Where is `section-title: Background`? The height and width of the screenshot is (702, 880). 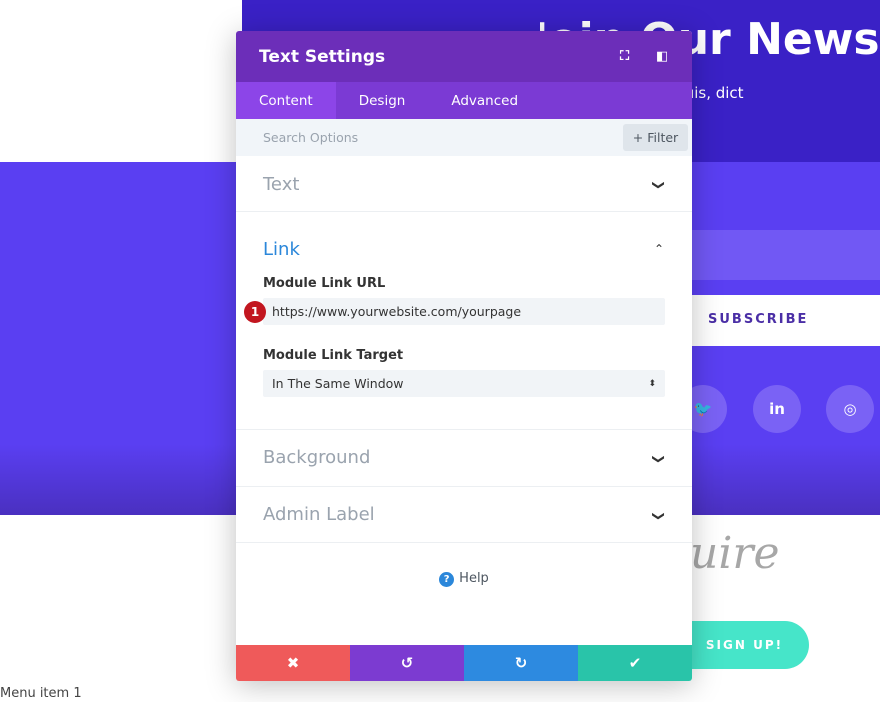 section-title: Background is located at coordinates (317, 457).